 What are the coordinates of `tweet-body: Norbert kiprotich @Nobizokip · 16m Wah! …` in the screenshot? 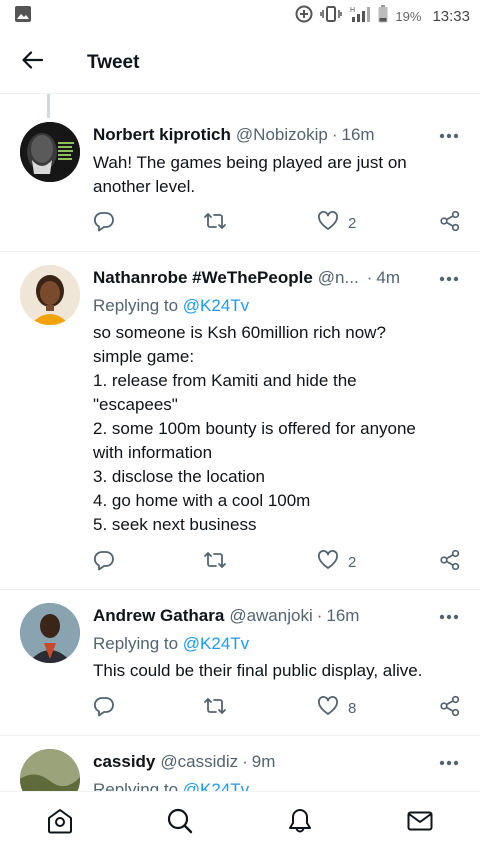 It's located at (277, 161).